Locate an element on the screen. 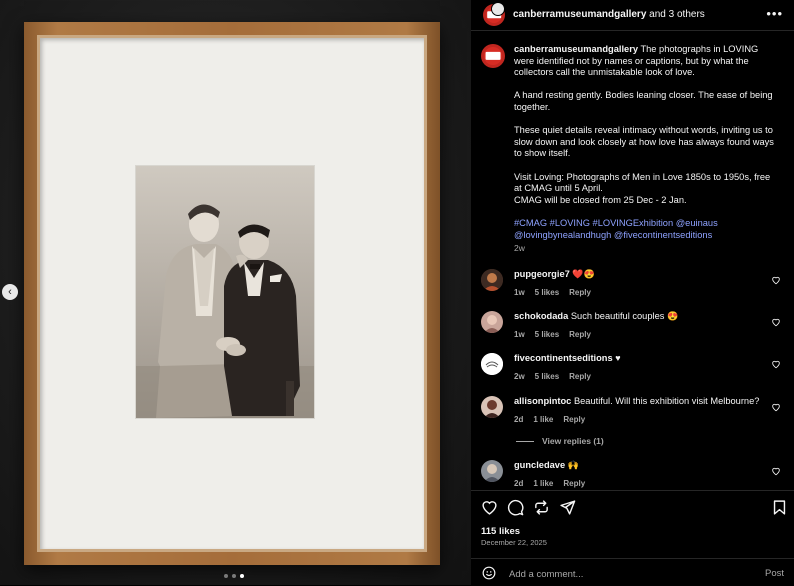  view-replies-button: View replies (1) is located at coordinates (560, 441).